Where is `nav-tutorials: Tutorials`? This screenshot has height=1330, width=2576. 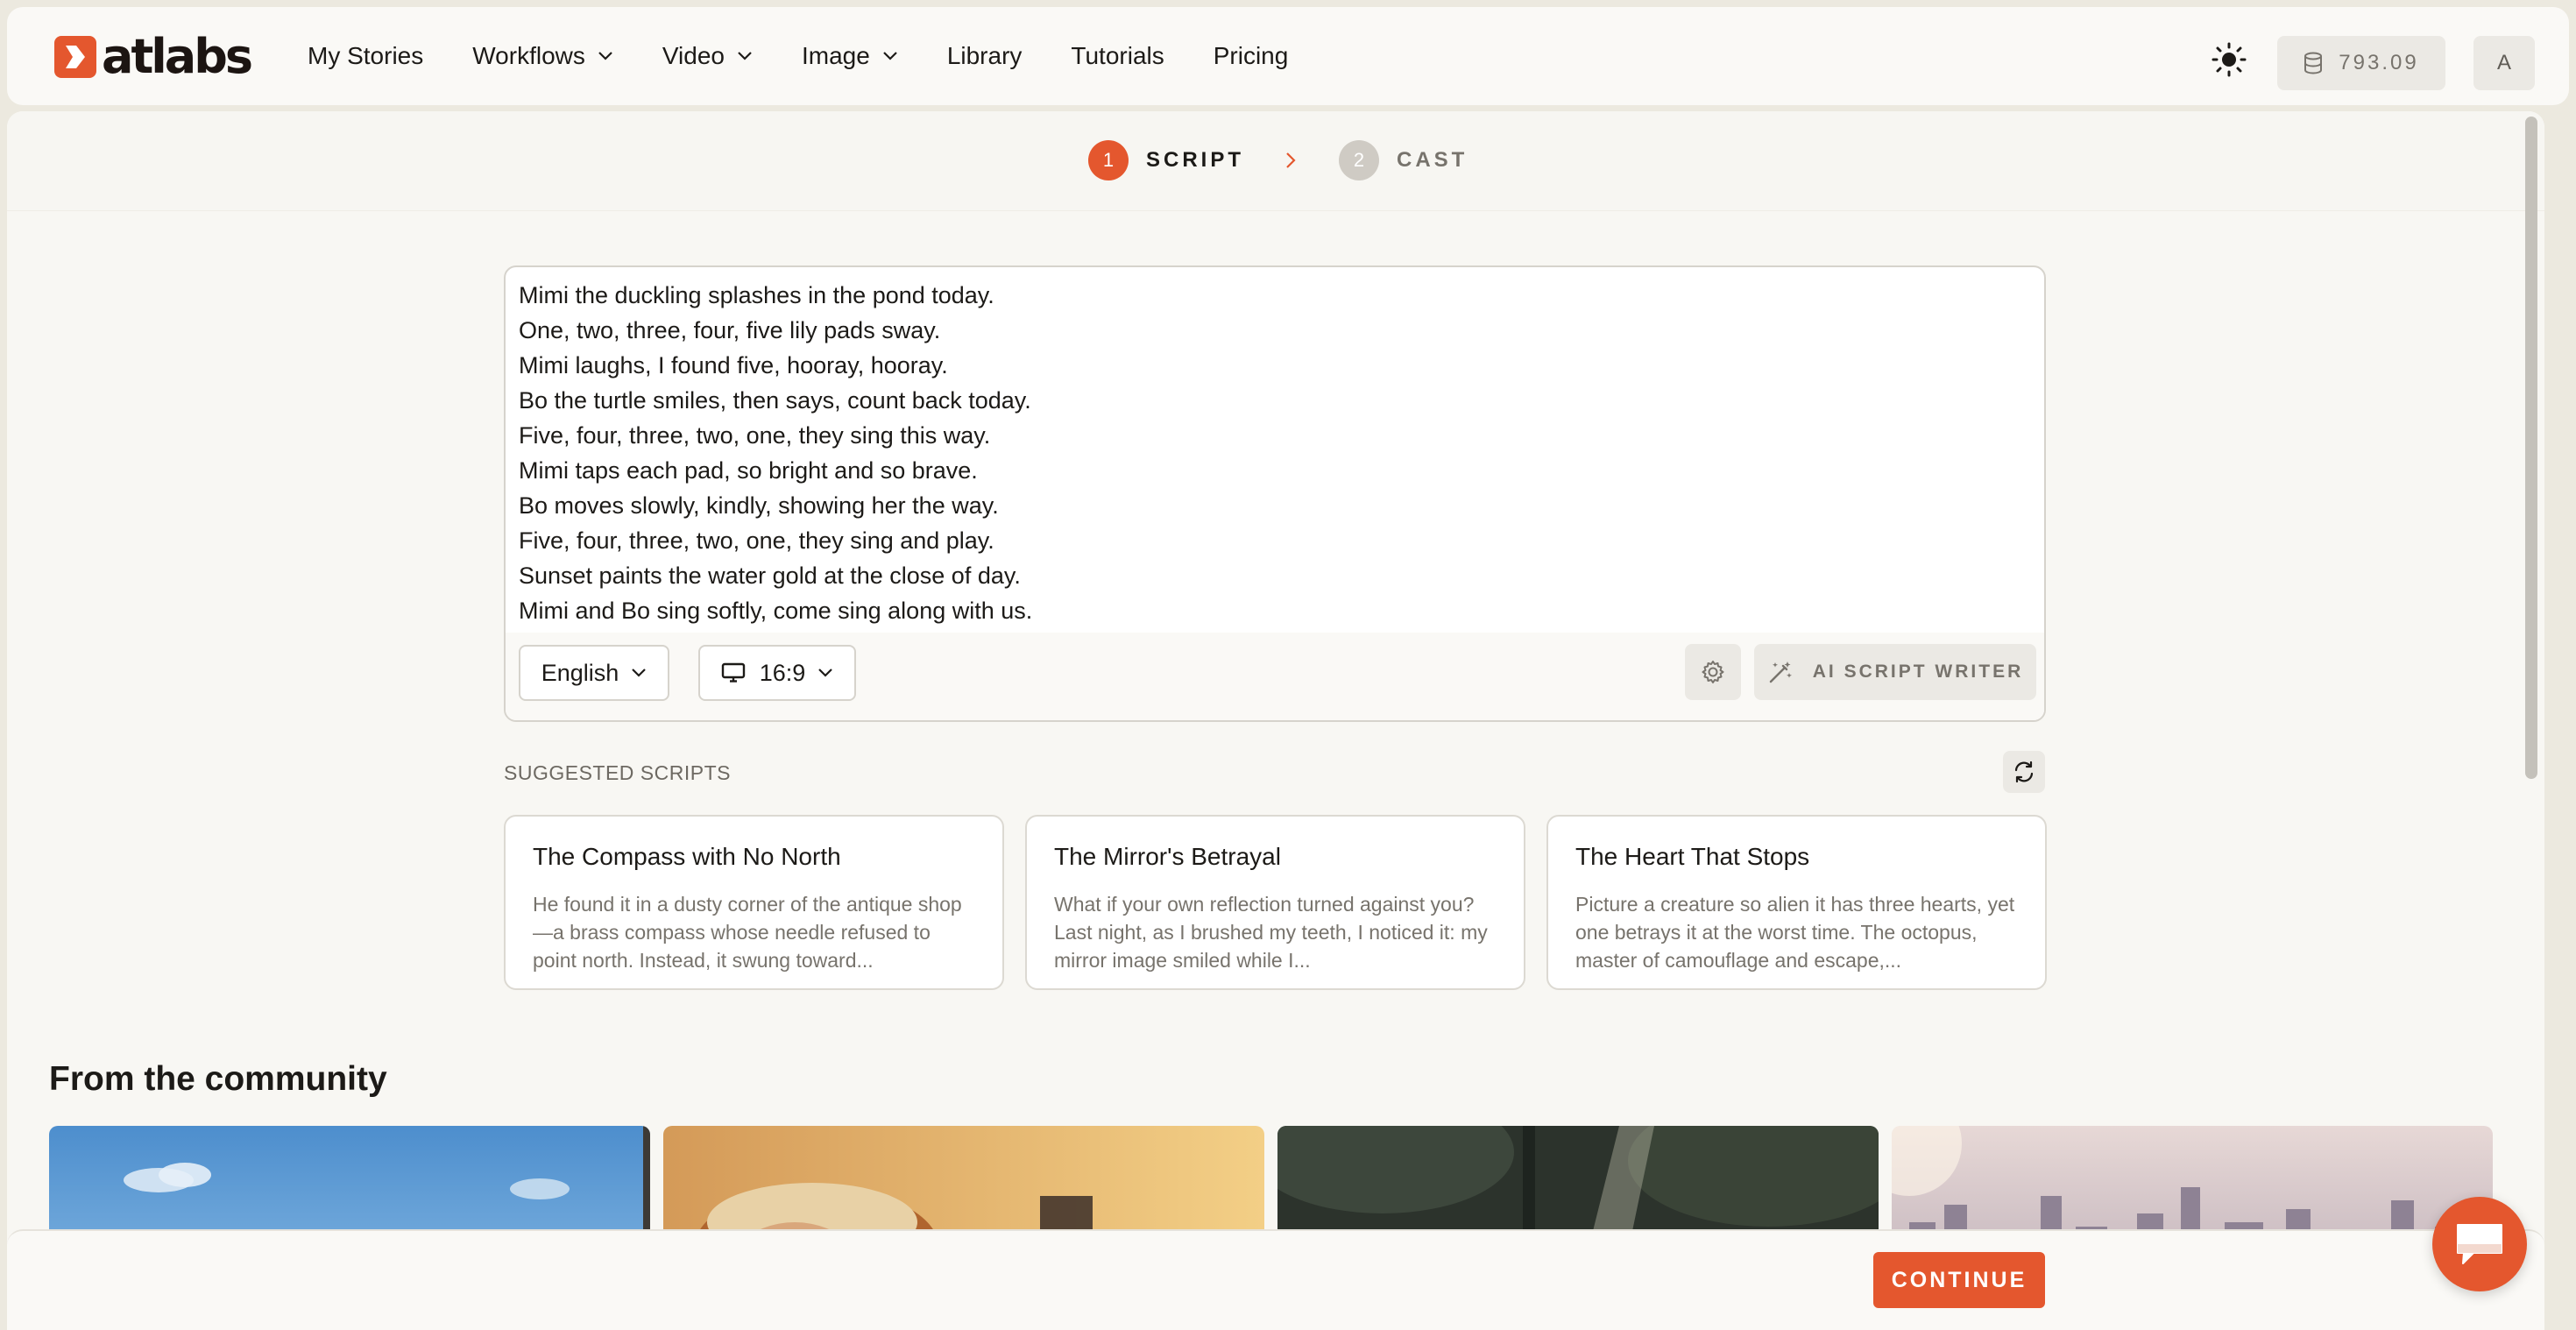
nav-tutorials: Tutorials is located at coordinates (1117, 56).